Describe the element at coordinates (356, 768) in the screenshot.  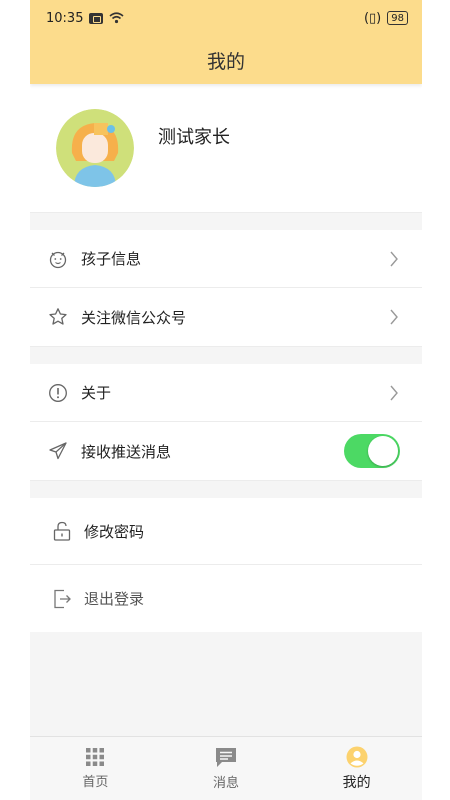
I see `tab-mine: 我的` at that location.